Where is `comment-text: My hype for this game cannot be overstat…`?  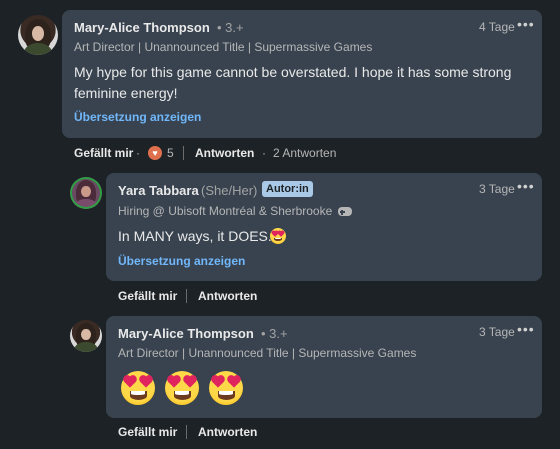 comment-text: My hype for this game cannot be overstat… is located at coordinates (293, 82).